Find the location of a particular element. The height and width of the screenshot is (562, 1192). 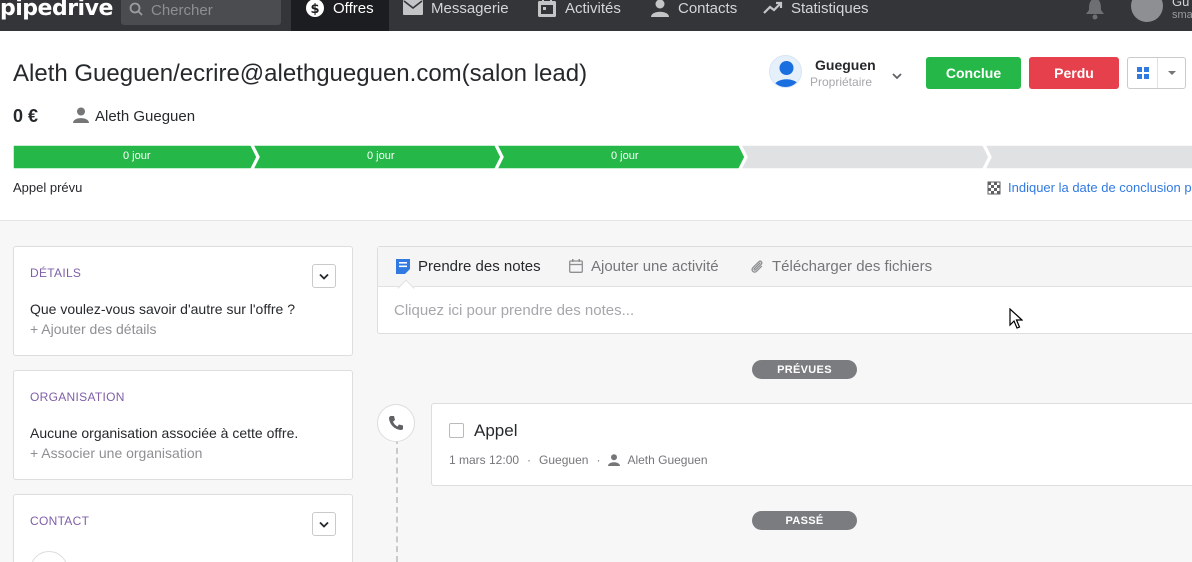

search-box: Chercher is located at coordinates (201, 12).